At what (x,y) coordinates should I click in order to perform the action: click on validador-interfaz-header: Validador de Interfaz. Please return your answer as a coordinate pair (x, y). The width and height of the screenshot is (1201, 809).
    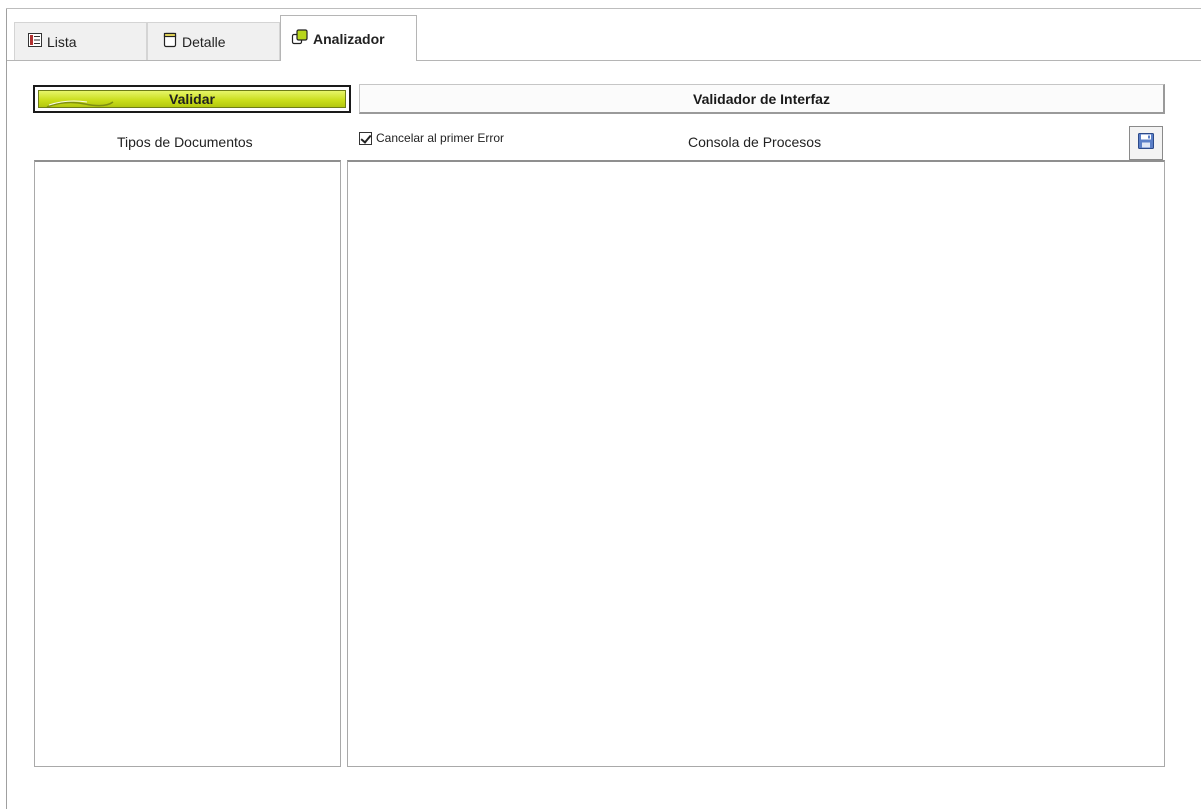
    Looking at the image, I should click on (762, 99).